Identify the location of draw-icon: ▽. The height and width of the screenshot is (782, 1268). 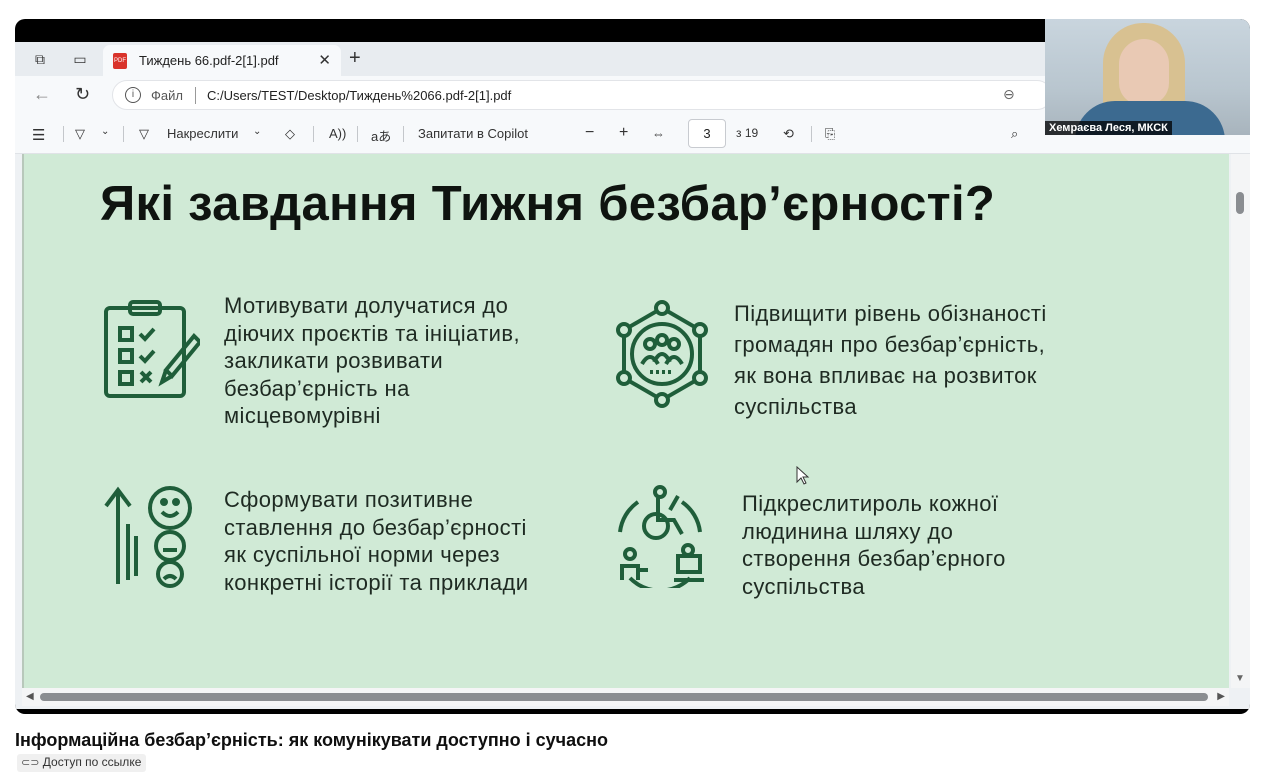
(144, 134).